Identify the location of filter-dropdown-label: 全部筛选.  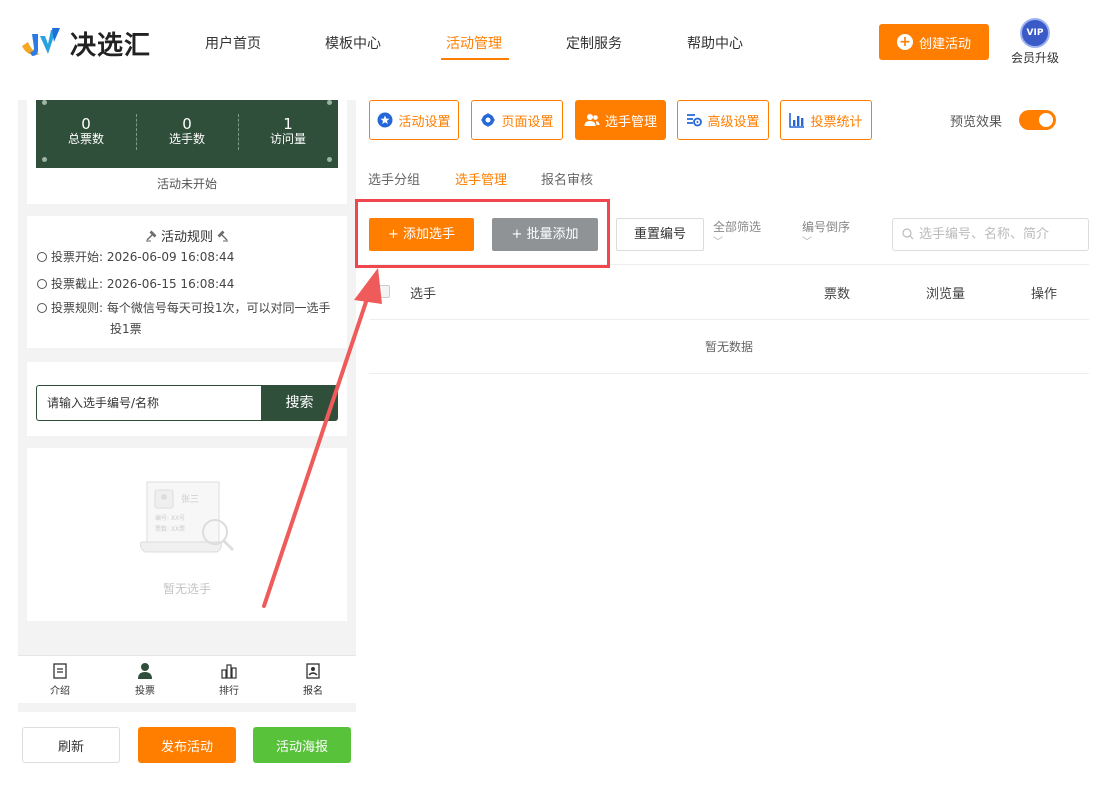
(737, 227).